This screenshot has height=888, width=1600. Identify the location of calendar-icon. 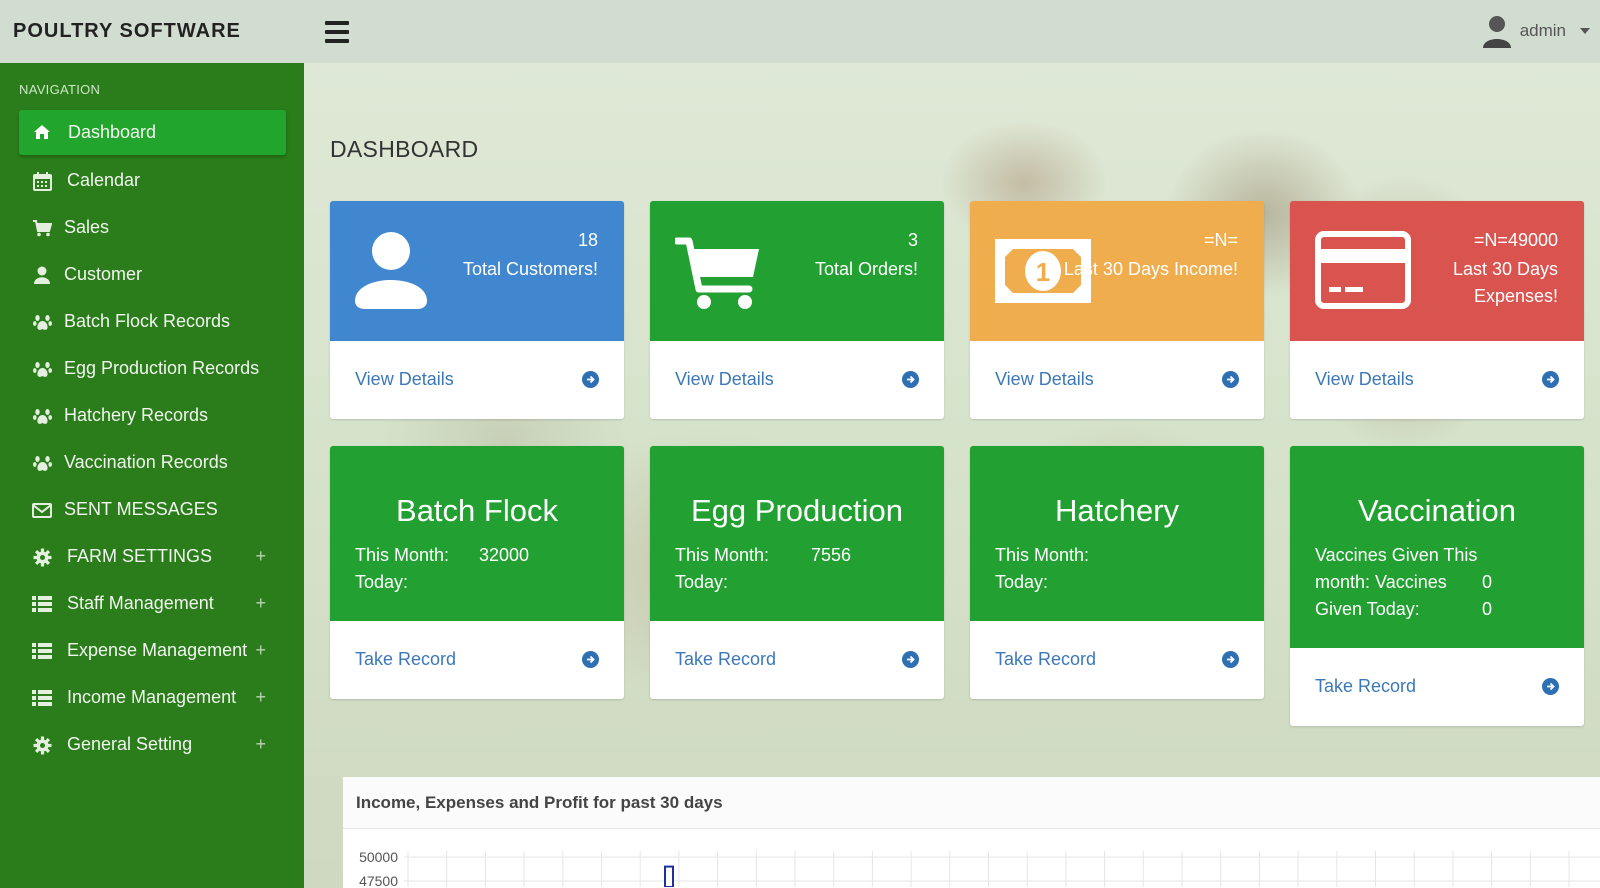
(42, 181).